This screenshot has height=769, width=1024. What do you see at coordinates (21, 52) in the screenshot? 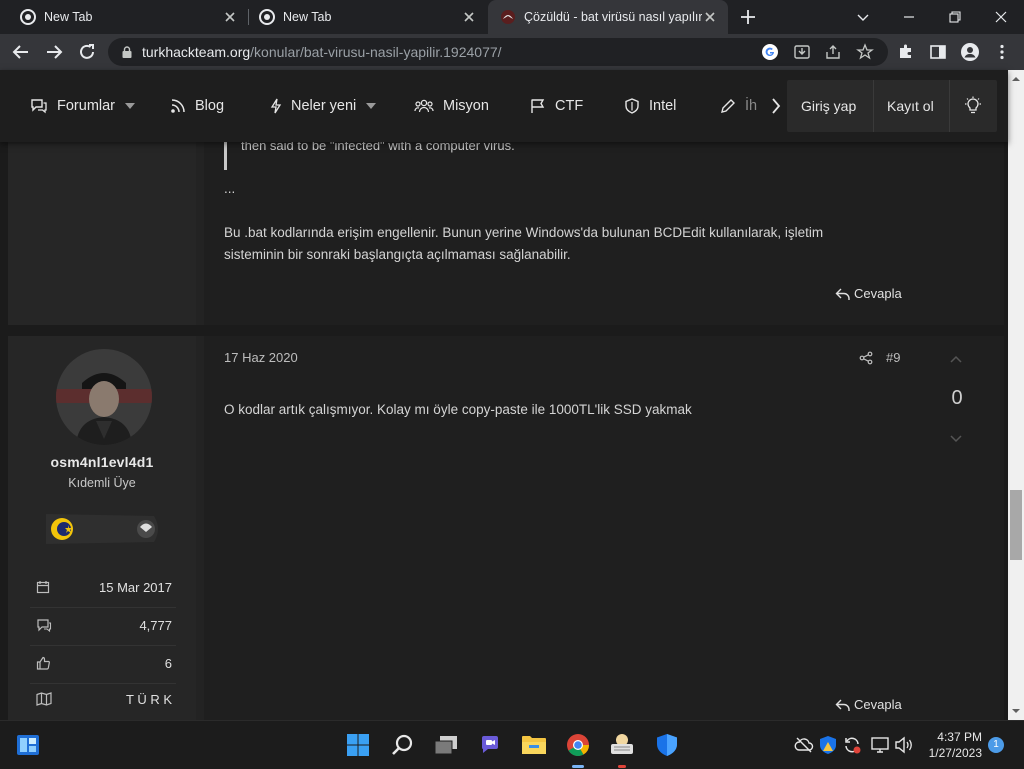
I see `back-button` at bounding box center [21, 52].